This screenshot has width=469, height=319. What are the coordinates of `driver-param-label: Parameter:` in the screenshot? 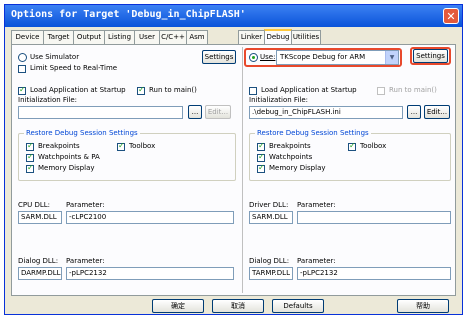 It's located at (316, 205).